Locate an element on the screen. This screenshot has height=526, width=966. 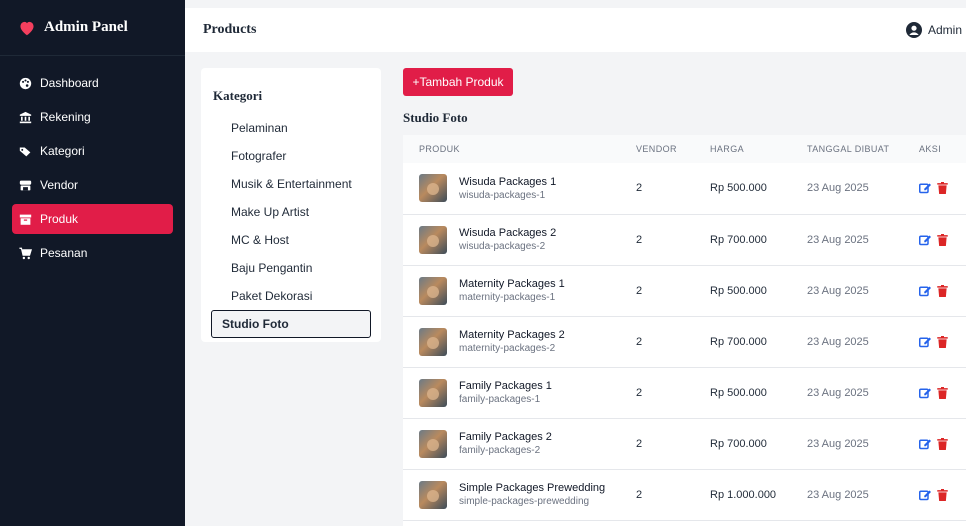
palette-icon is located at coordinates (25, 83).